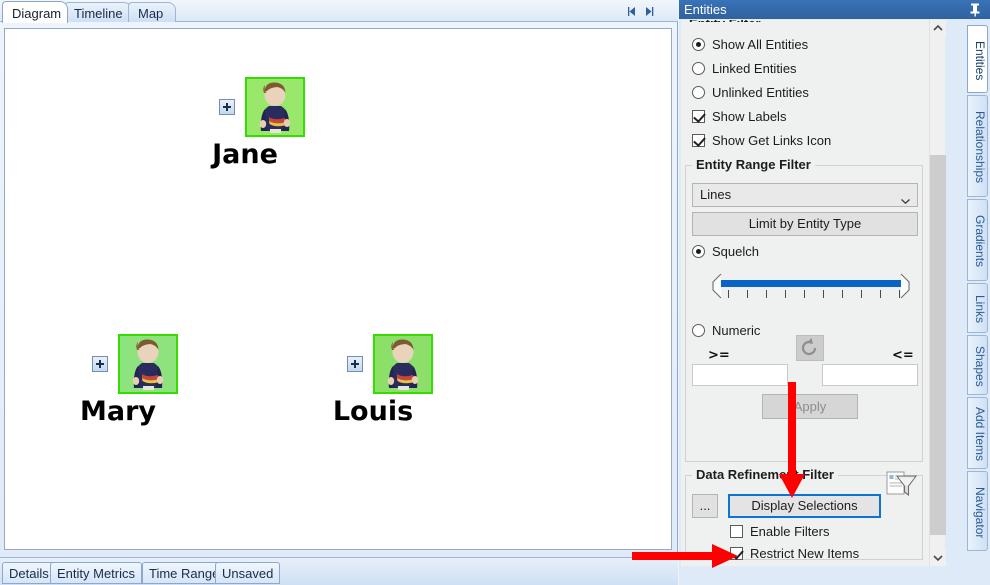 The height and width of the screenshot is (585, 990). What do you see at coordinates (98, 12) in the screenshot?
I see `tab-timeline: Timeline` at bounding box center [98, 12].